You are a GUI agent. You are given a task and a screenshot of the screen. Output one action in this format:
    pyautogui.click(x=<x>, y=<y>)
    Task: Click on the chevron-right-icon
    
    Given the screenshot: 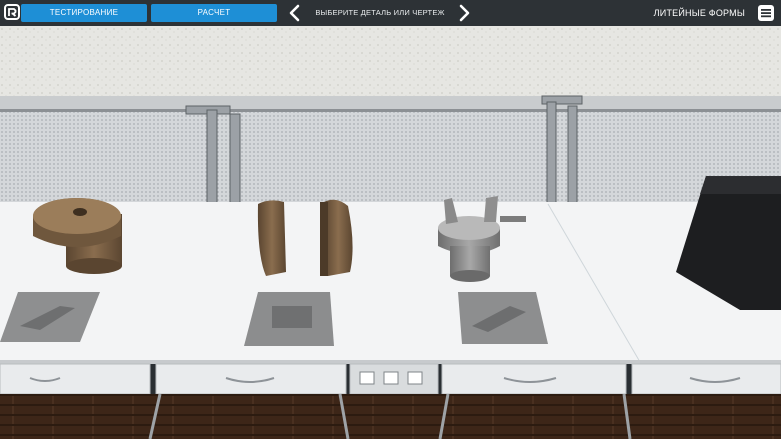 What is the action you would take?
    pyautogui.click(x=464, y=13)
    